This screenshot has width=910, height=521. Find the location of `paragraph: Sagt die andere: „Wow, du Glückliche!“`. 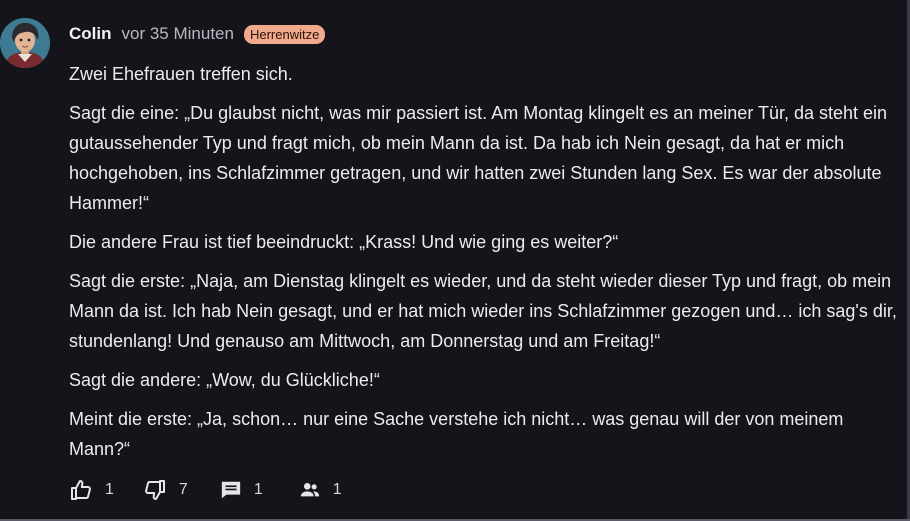

paragraph: Sagt die andere: „Wow, du Glückliche!“ is located at coordinates (224, 380).